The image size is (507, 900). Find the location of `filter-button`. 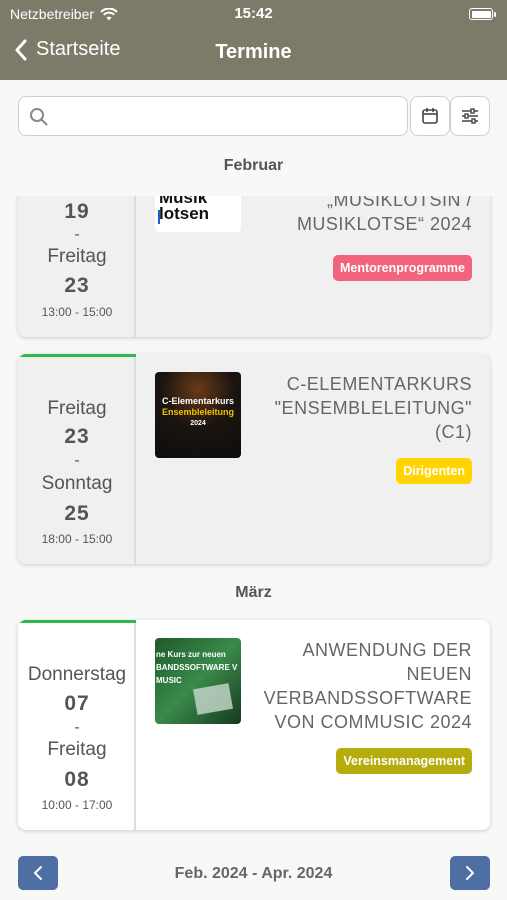

filter-button is located at coordinates (470, 116).